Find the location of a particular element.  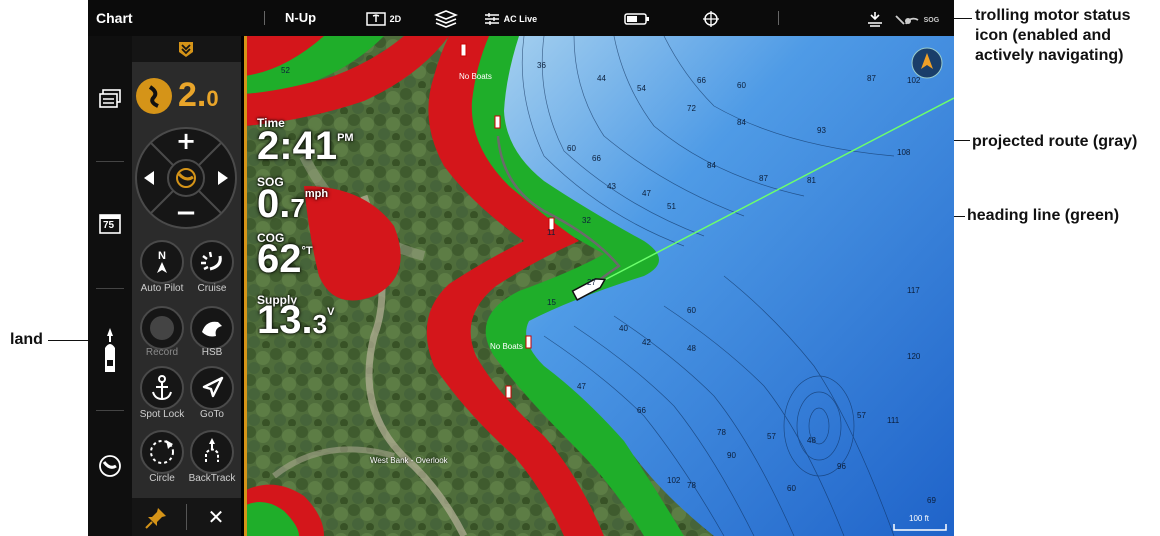

depth-sounding: 102 is located at coordinates (914, 80).